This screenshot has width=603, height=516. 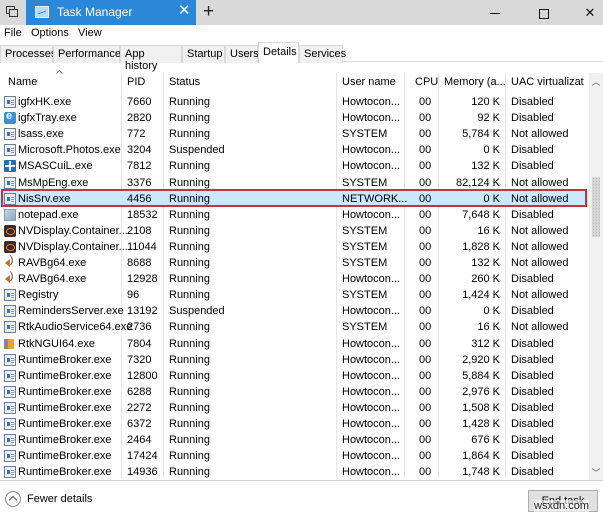 I want to click on process-name: RAVBg64.exe, so click(x=52, y=263).